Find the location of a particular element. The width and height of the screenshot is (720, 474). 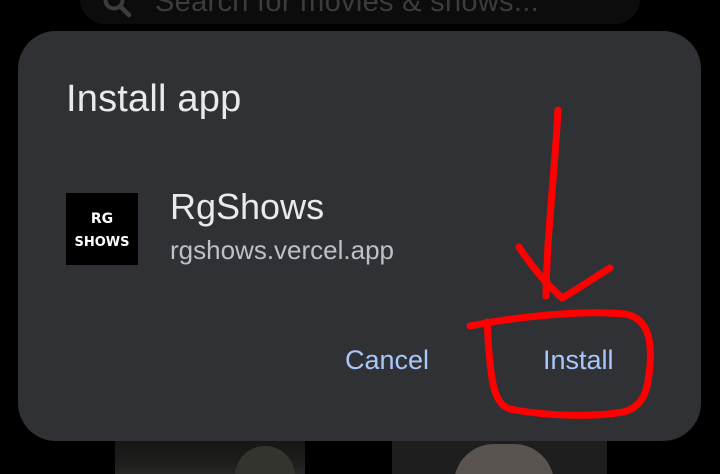

cancel-button: Cancel is located at coordinates (387, 360).